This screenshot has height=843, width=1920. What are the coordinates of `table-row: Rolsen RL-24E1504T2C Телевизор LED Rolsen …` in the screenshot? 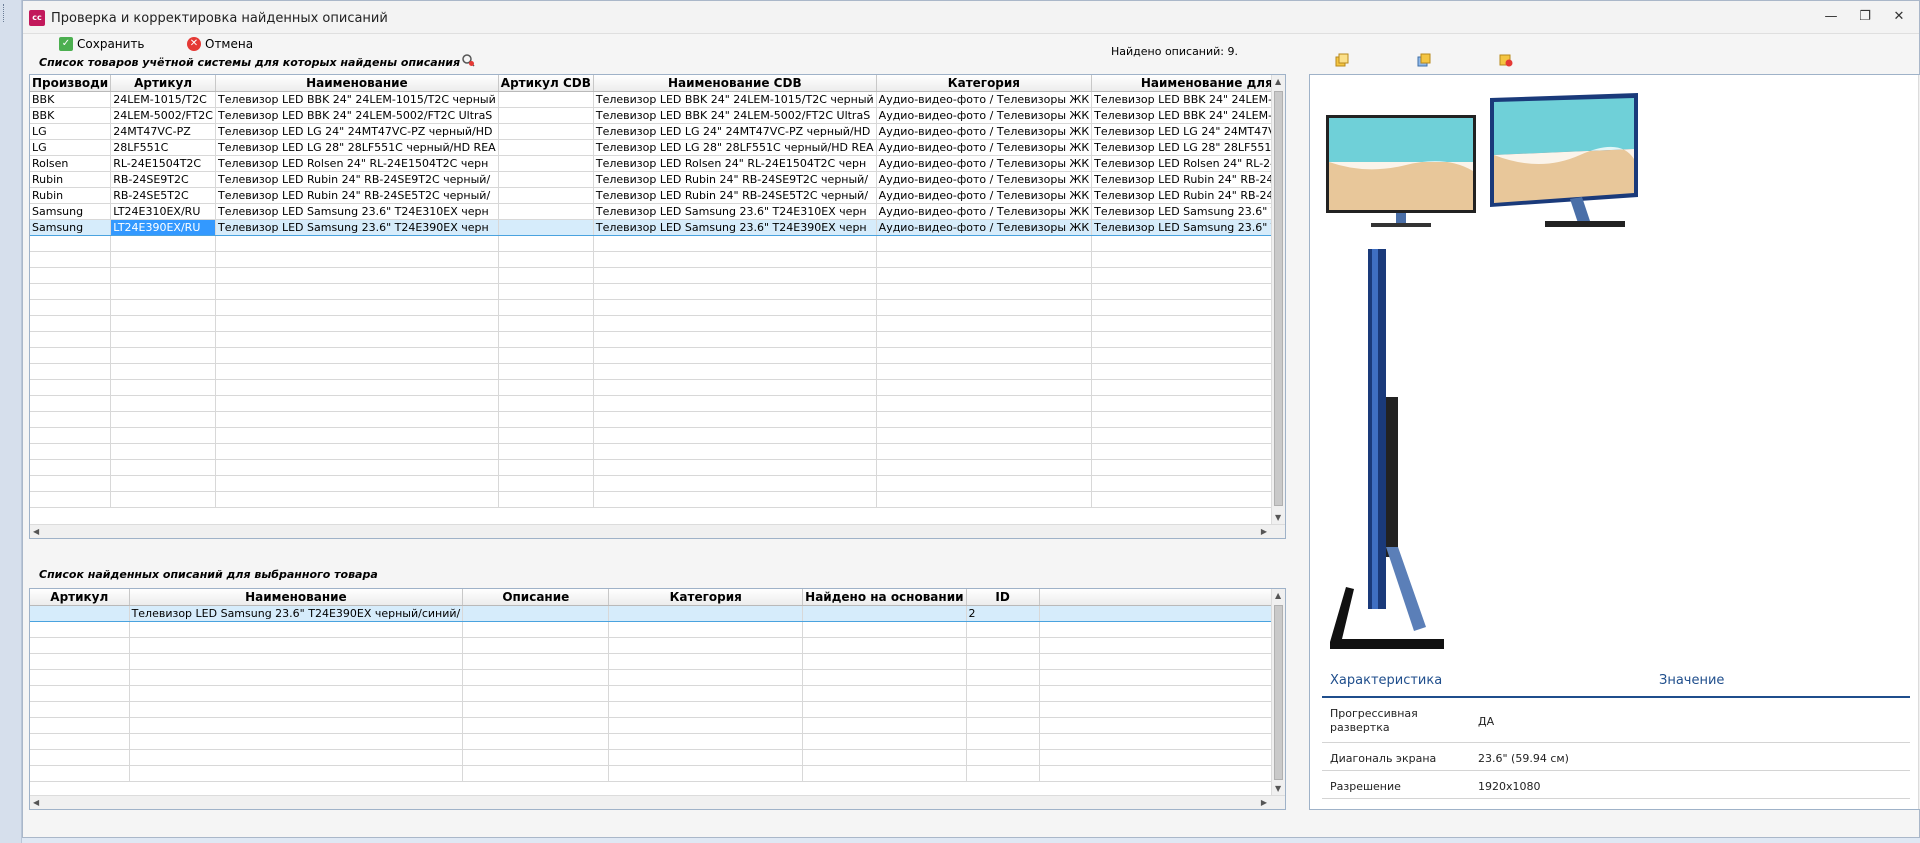 It's located at (657, 163).